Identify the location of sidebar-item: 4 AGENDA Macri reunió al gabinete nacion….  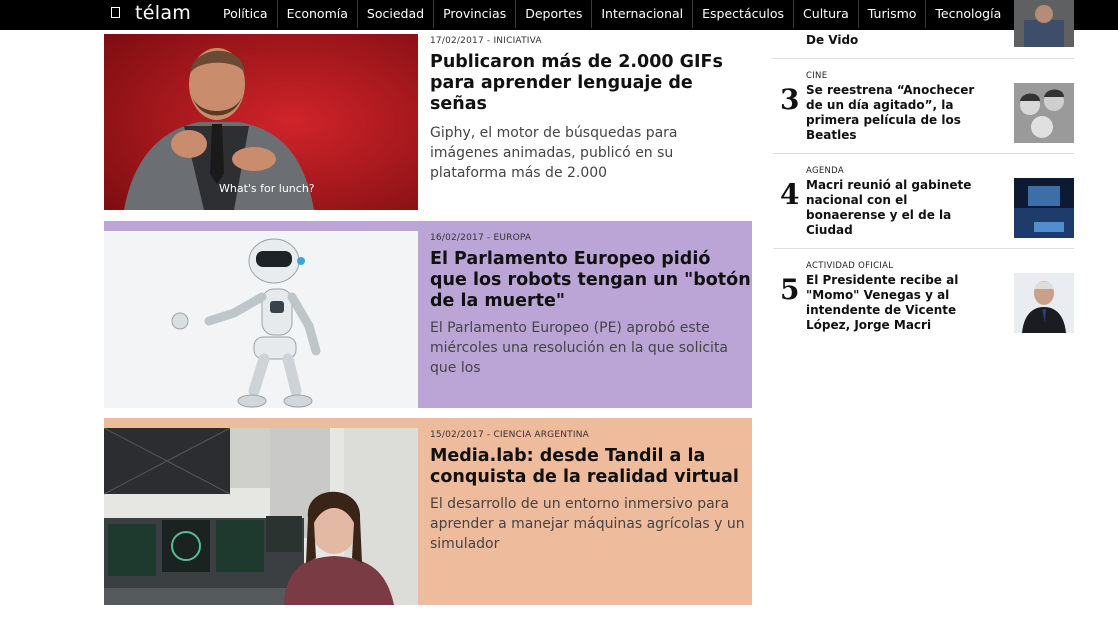
(923, 201).